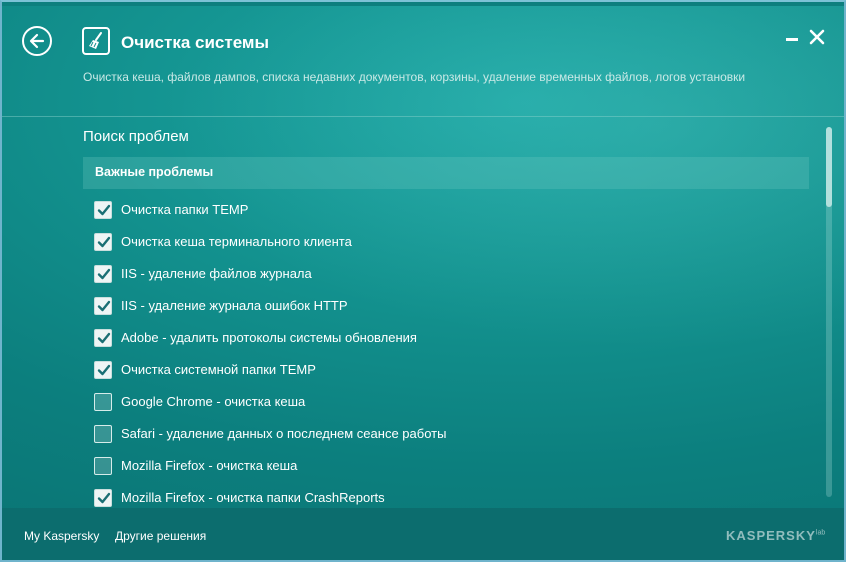 Image resolution: width=846 pixels, height=562 pixels. Describe the element at coordinates (829, 167) in the screenshot. I see `scrollbar-thumb` at that location.